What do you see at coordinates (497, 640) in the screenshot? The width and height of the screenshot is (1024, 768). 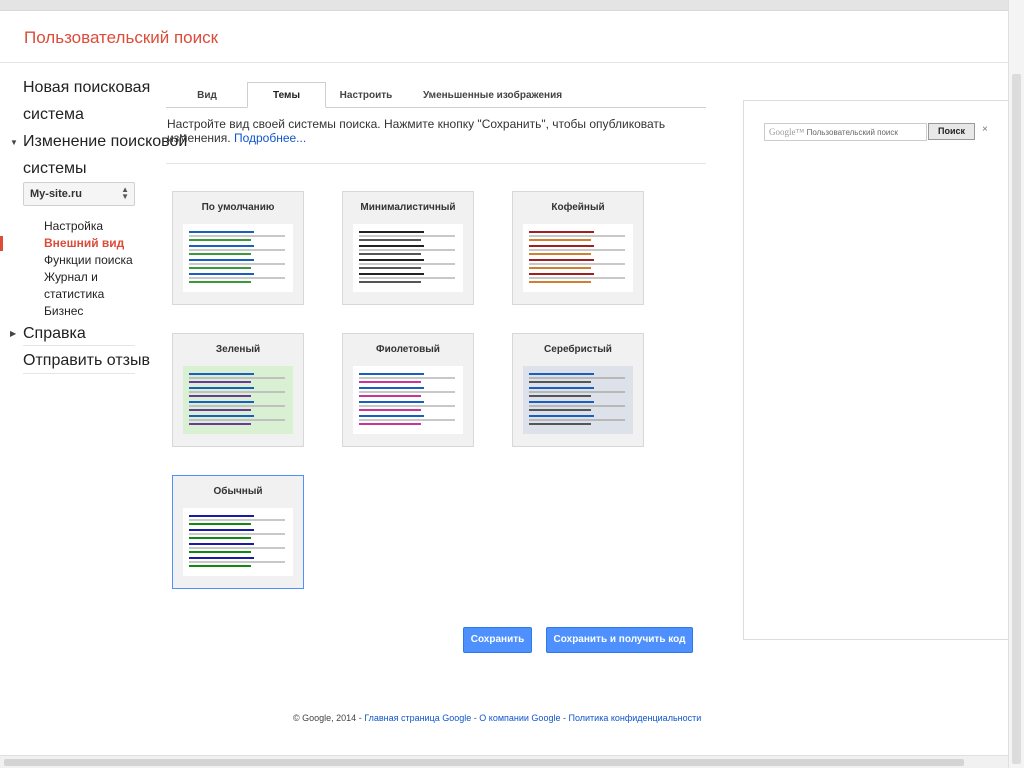 I see `save-button: Сохранить` at bounding box center [497, 640].